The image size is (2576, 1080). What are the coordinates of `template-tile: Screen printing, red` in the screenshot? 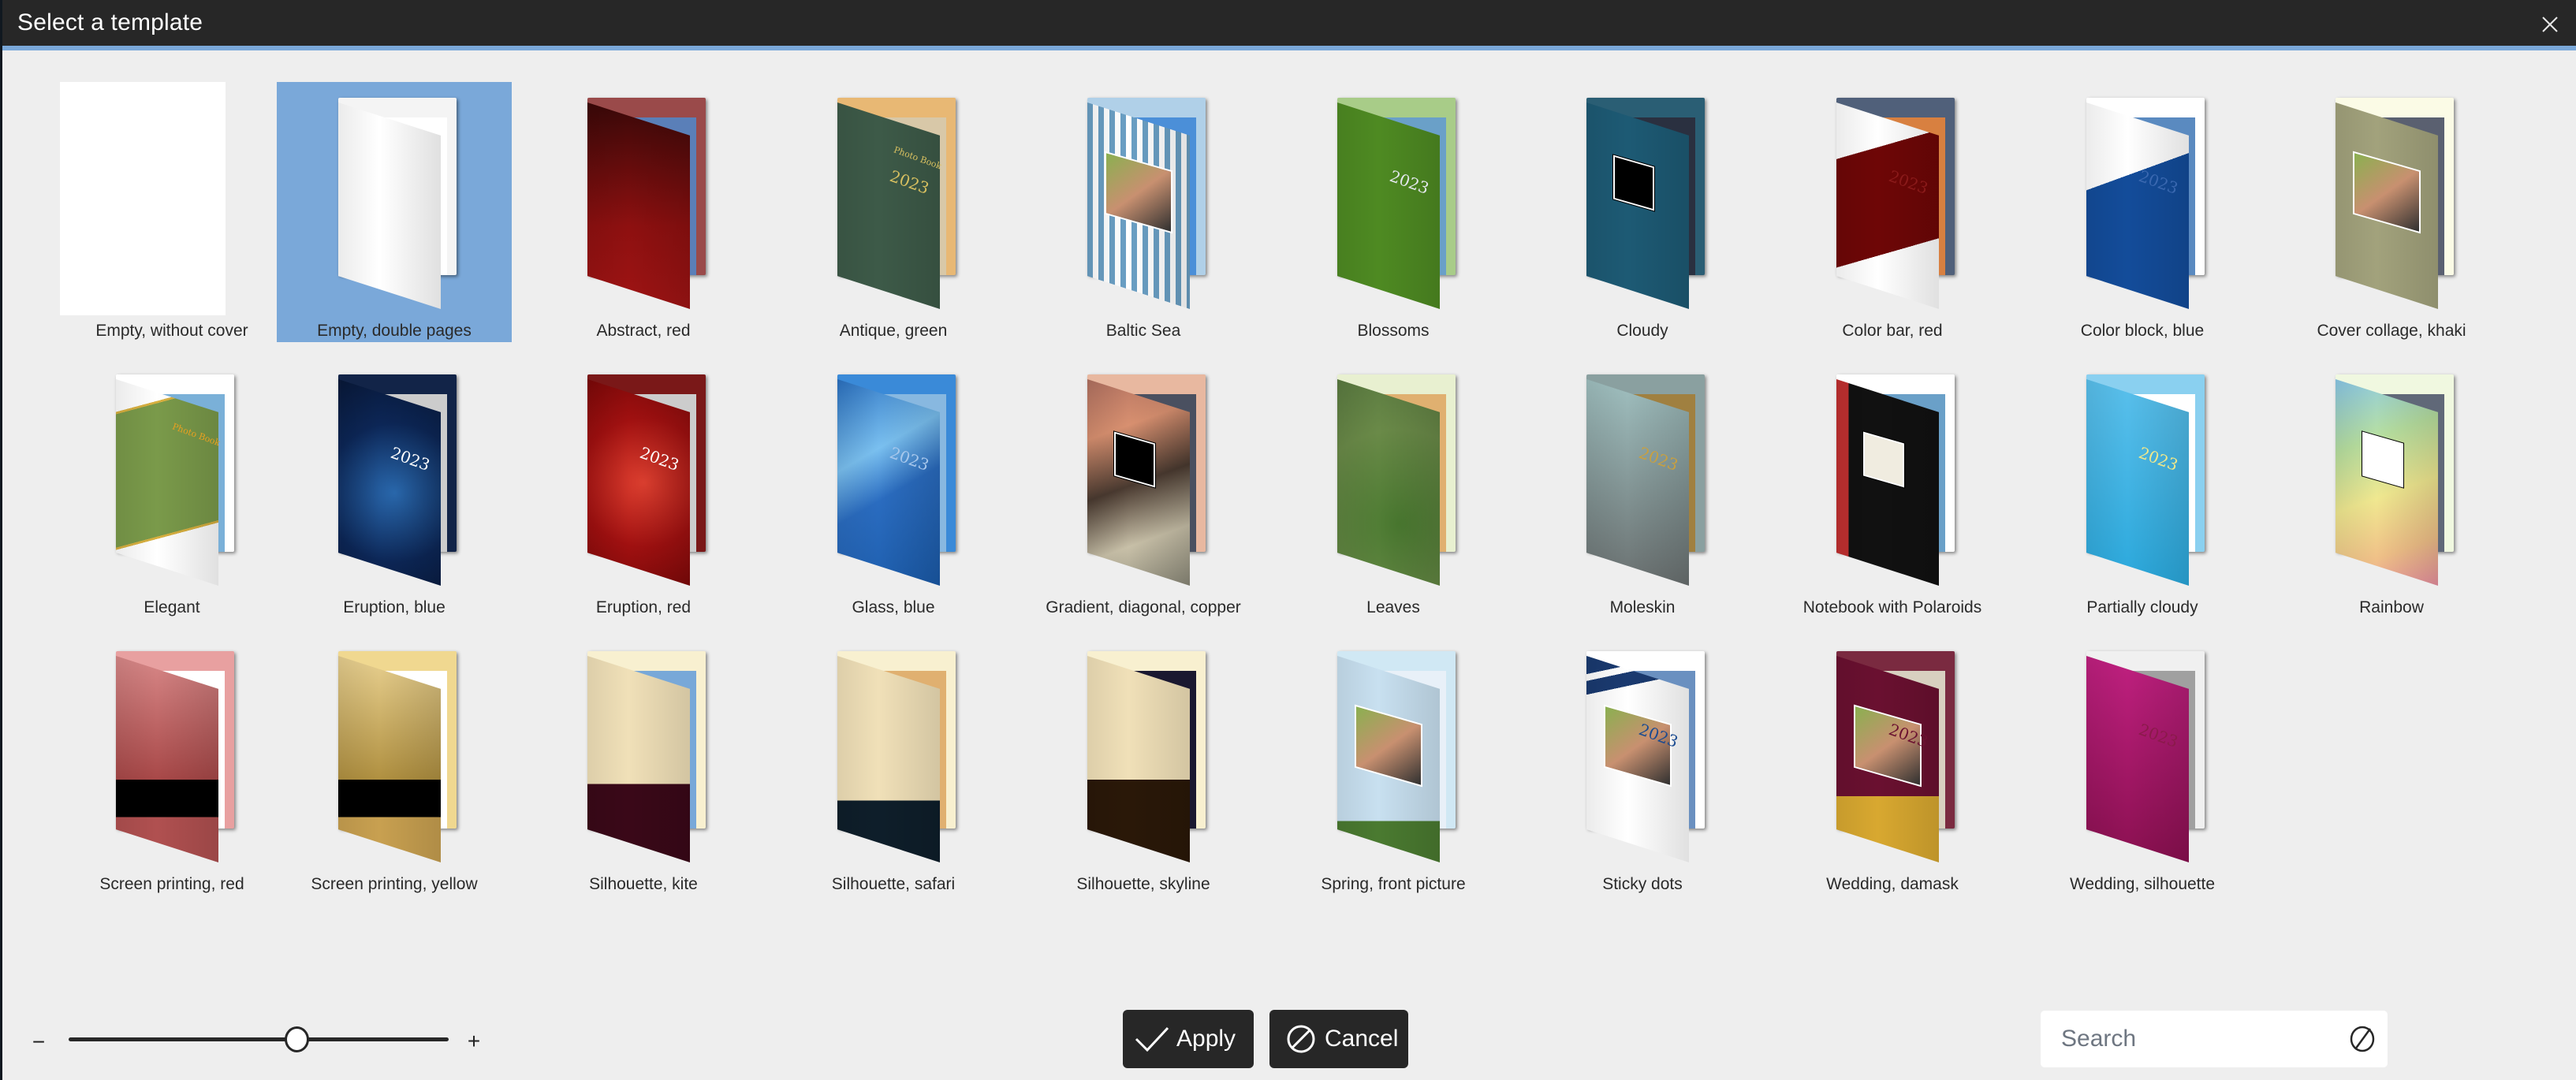 It's located at (172, 766).